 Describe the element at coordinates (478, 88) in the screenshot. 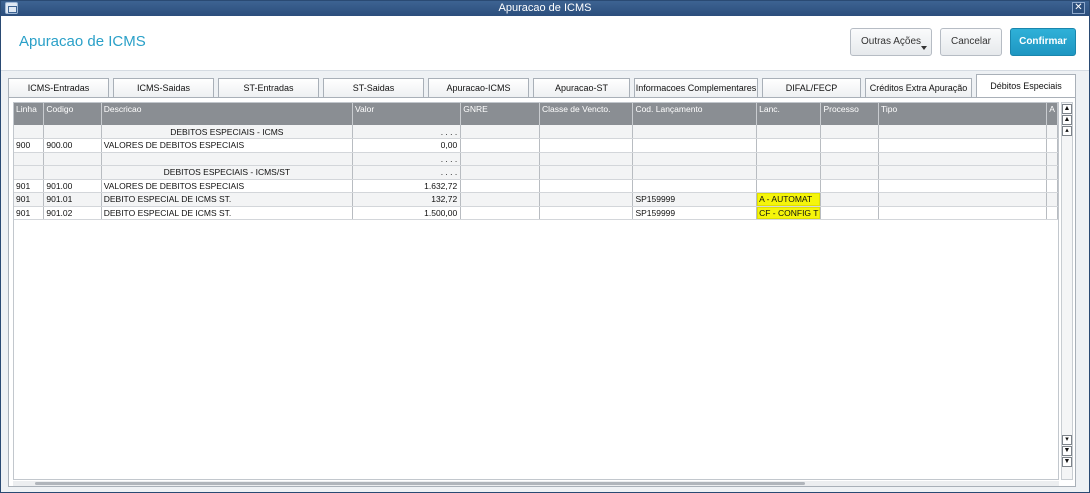

I see `tab-apuracao-icms: Apuracao-ICMS` at that location.